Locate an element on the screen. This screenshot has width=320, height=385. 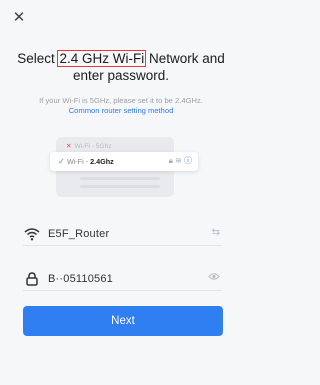
illustration-24g-bold: 2.4Ghz is located at coordinates (102, 161).